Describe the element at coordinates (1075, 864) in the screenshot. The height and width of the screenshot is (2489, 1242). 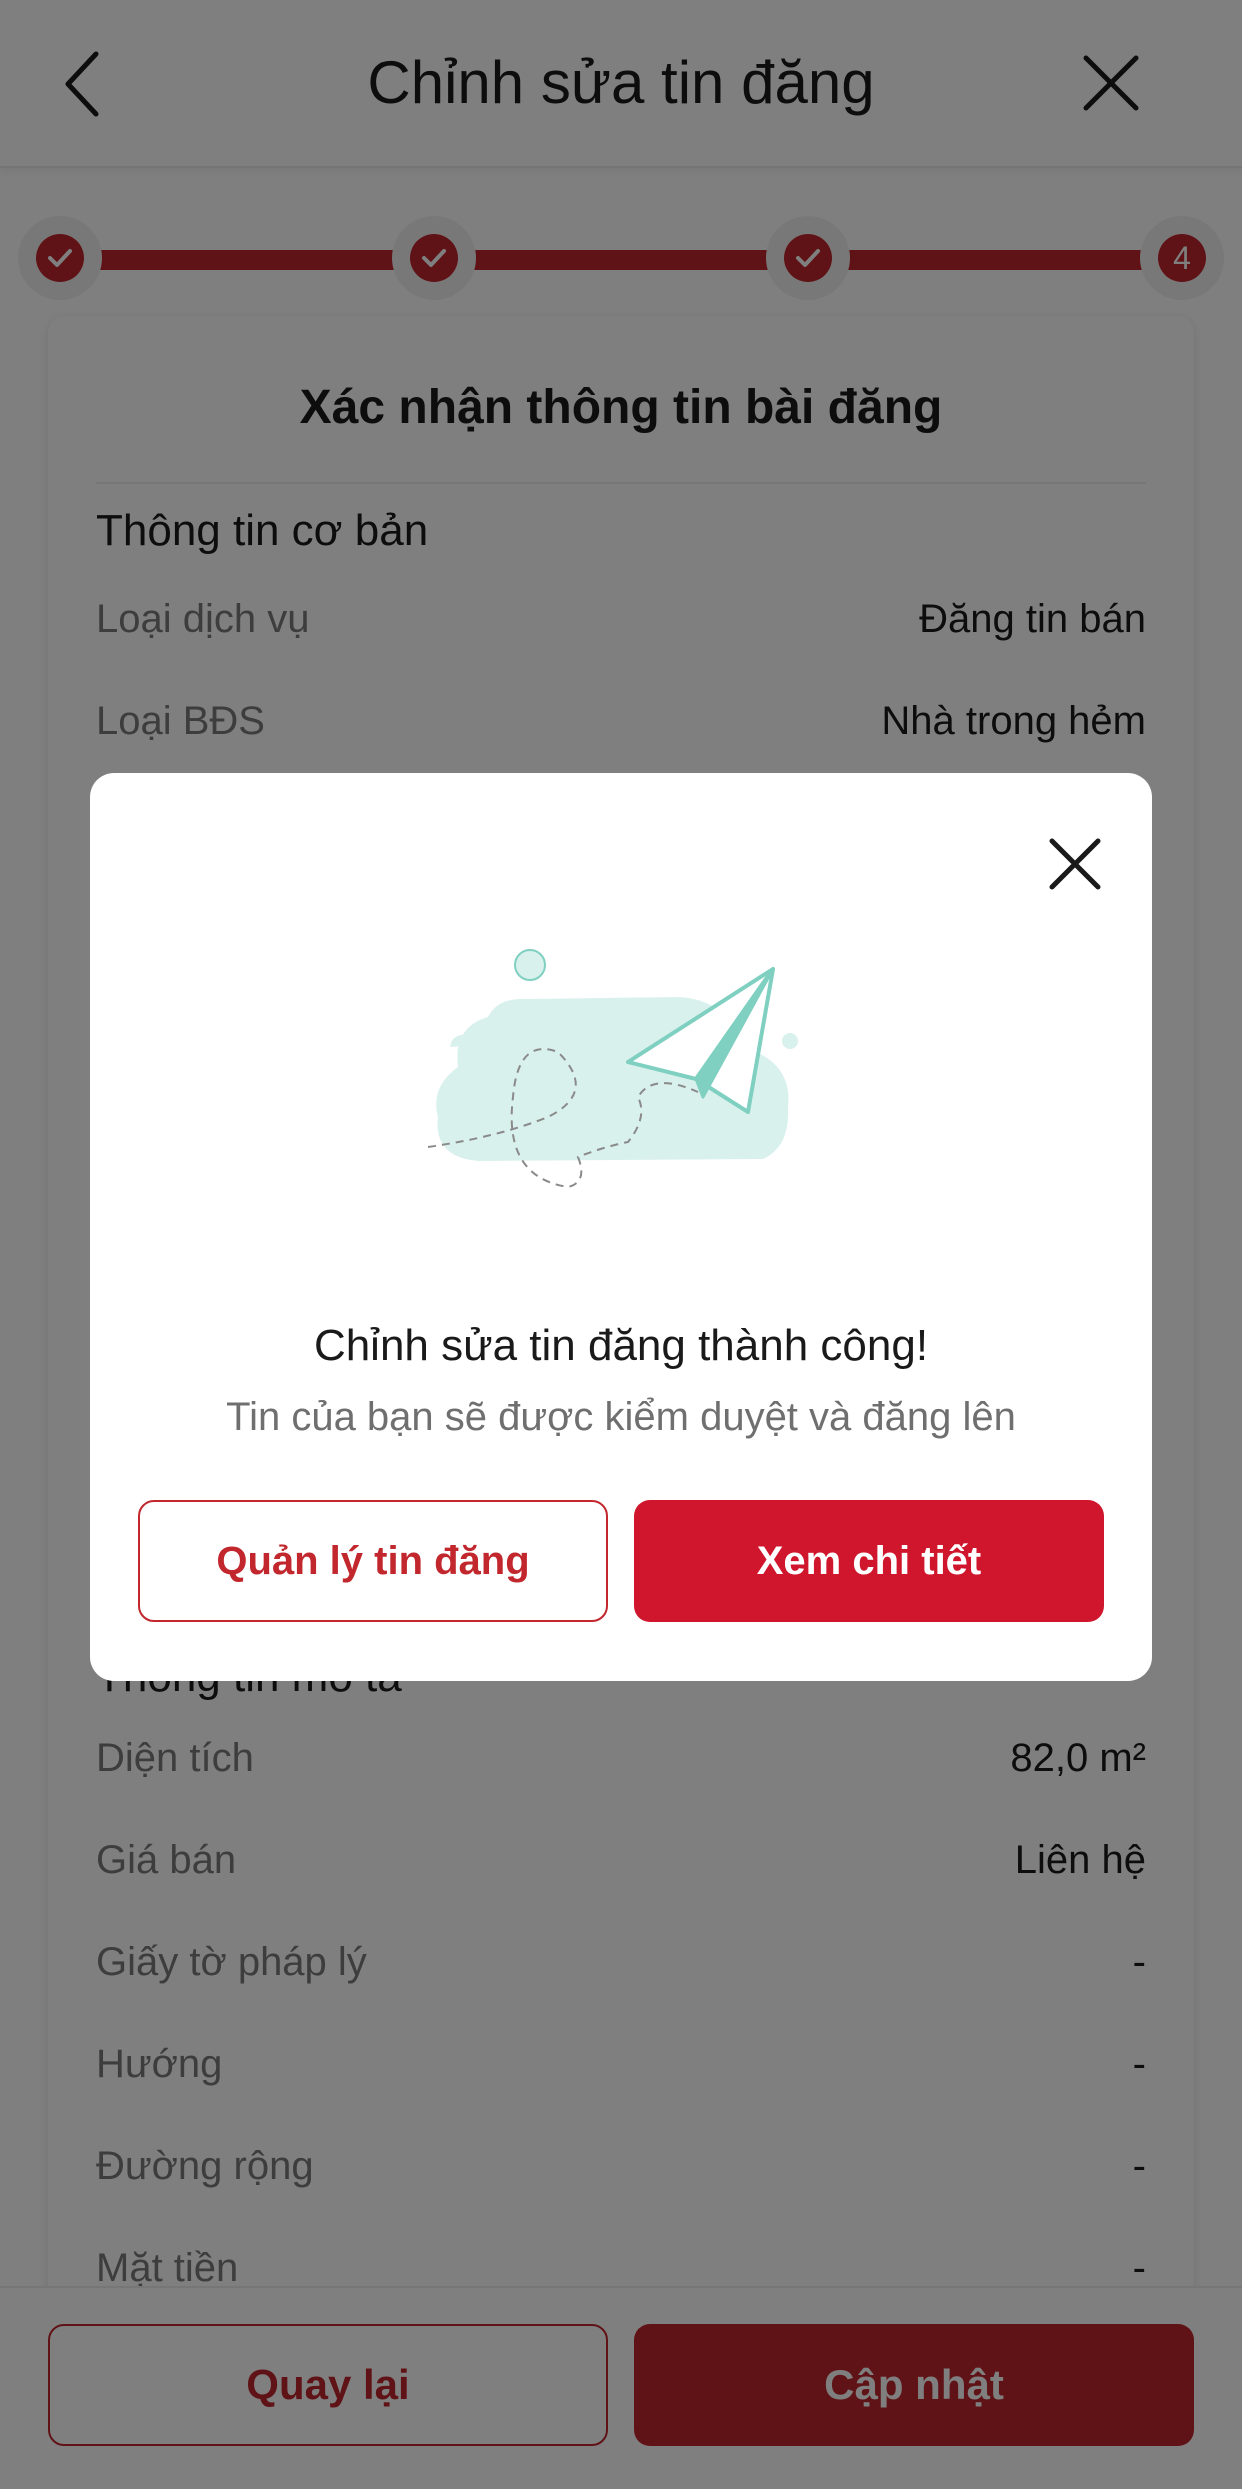
I see `close-icon` at that location.